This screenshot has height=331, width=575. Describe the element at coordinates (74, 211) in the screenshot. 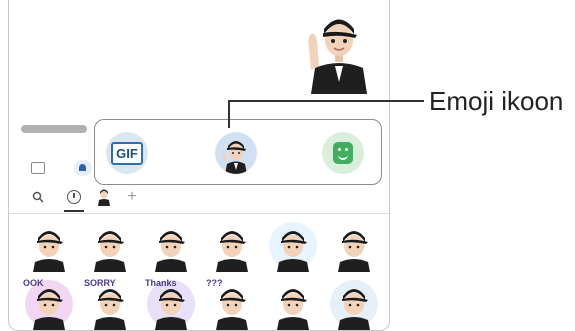

I see `active-tab-indicator` at that location.